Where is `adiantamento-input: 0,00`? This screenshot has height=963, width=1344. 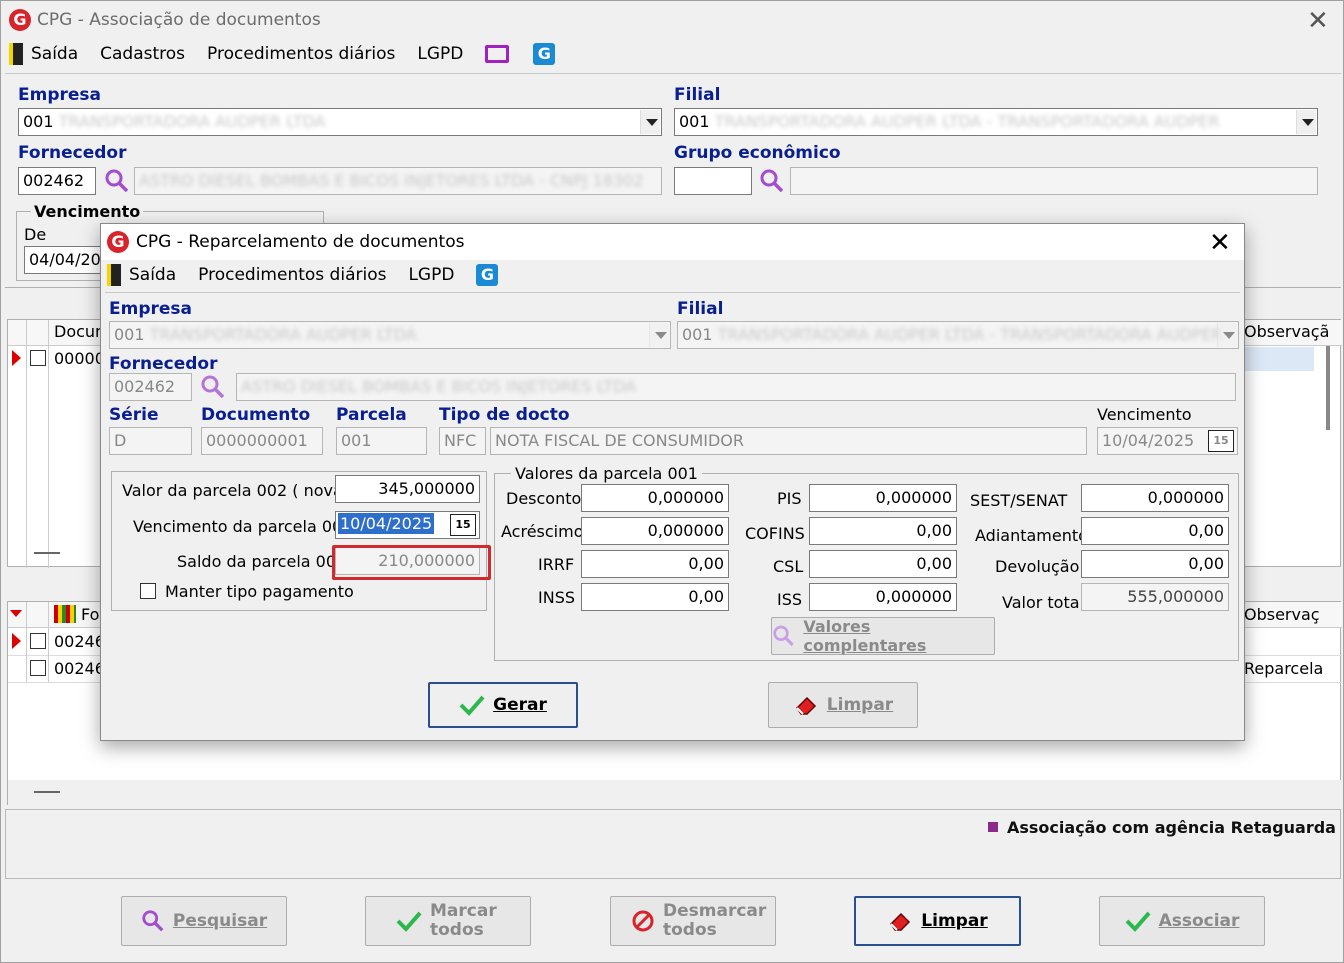
adiantamento-input: 0,00 is located at coordinates (1155, 531).